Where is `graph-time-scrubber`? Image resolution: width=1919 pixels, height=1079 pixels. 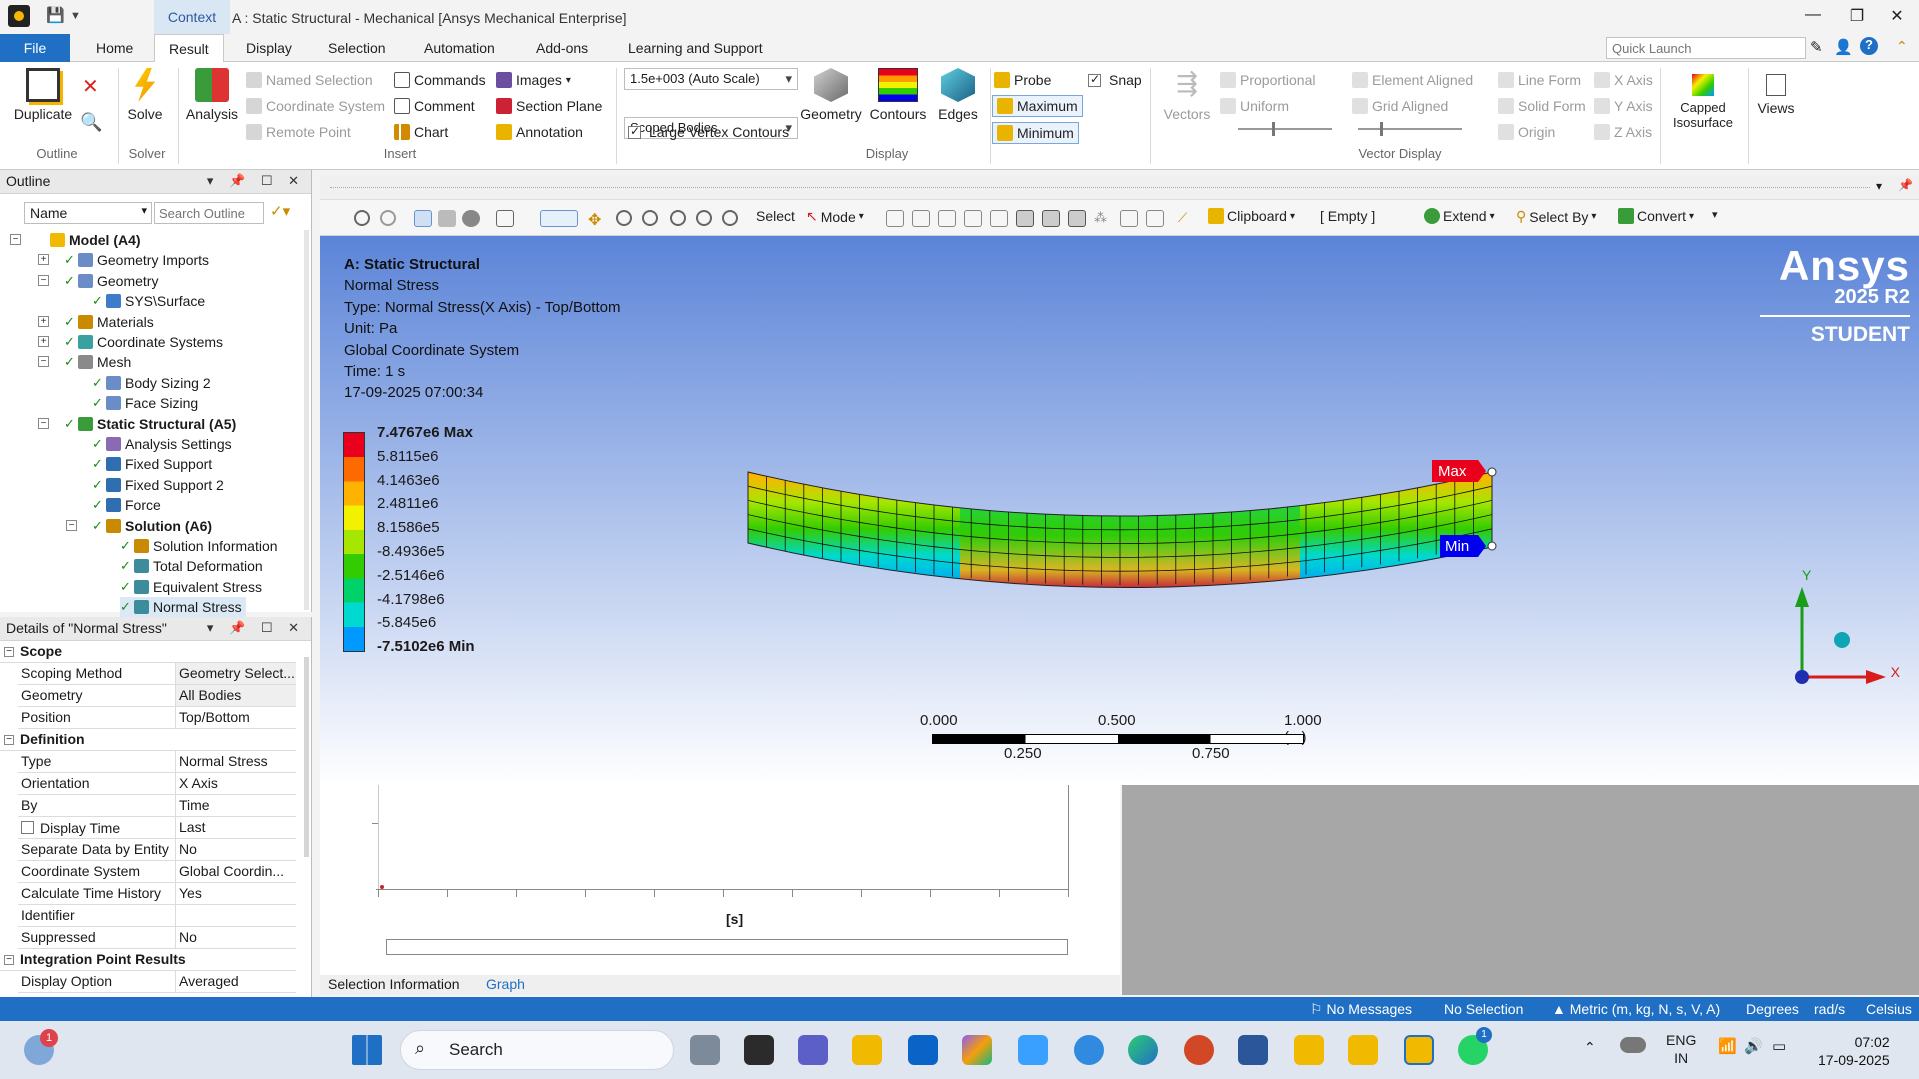
graph-time-scrubber is located at coordinates (727, 947).